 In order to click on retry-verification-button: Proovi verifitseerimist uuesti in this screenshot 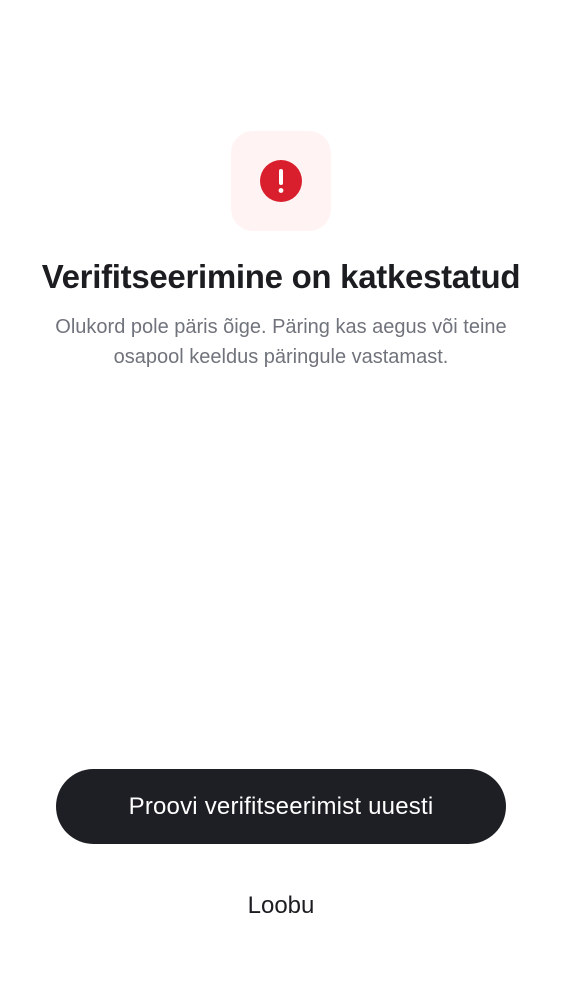, I will do `click(281, 806)`.